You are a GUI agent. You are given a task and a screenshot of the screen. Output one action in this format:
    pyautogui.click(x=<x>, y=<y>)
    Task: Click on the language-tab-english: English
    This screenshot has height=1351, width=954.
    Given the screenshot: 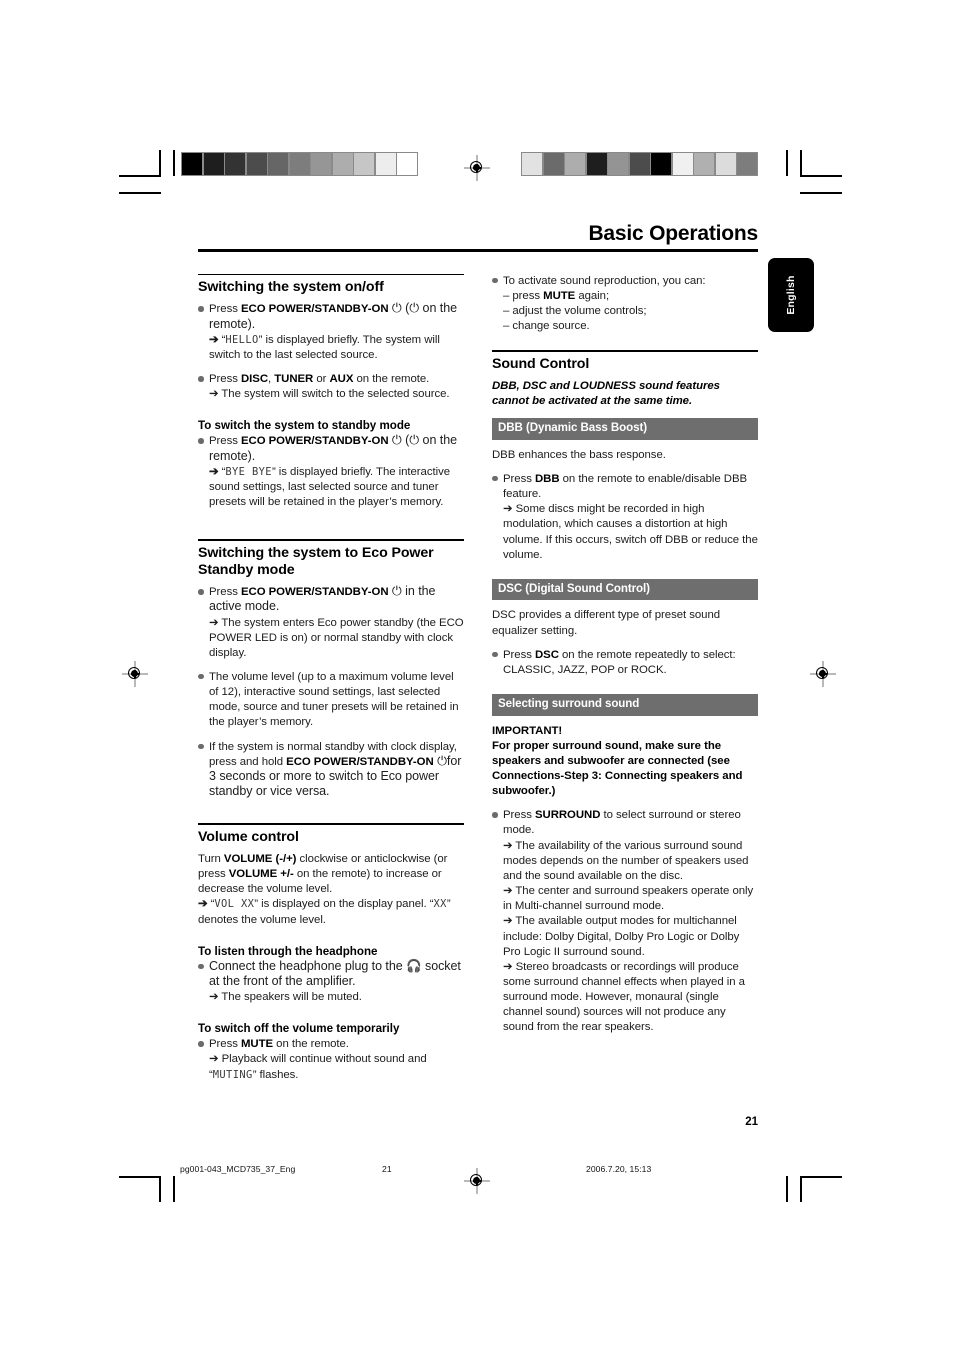 What is the action you would take?
    pyautogui.click(x=791, y=295)
    